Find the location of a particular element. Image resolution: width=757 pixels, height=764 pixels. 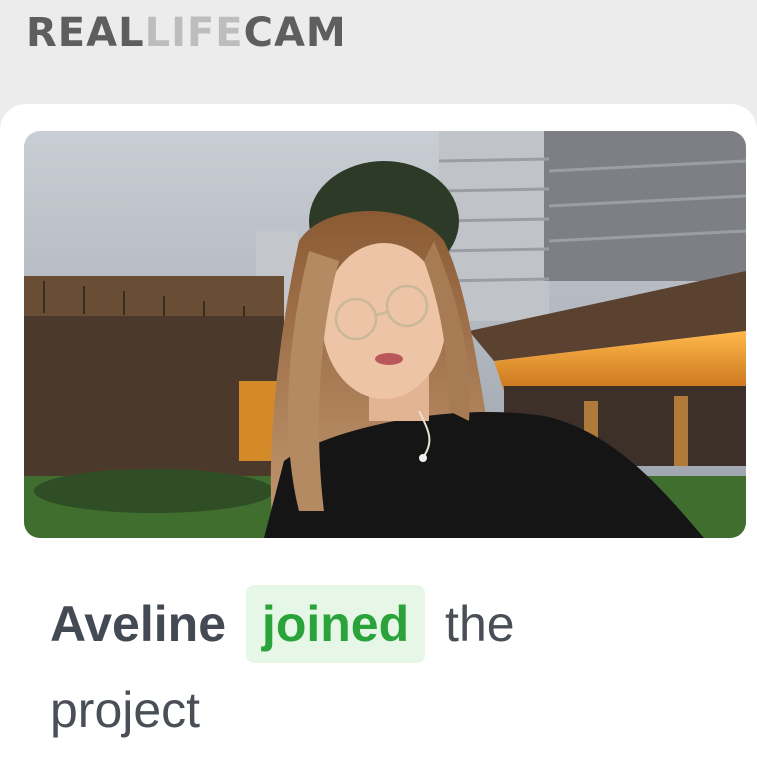

logo-text-cam: CAM is located at coordinates (295, 33).